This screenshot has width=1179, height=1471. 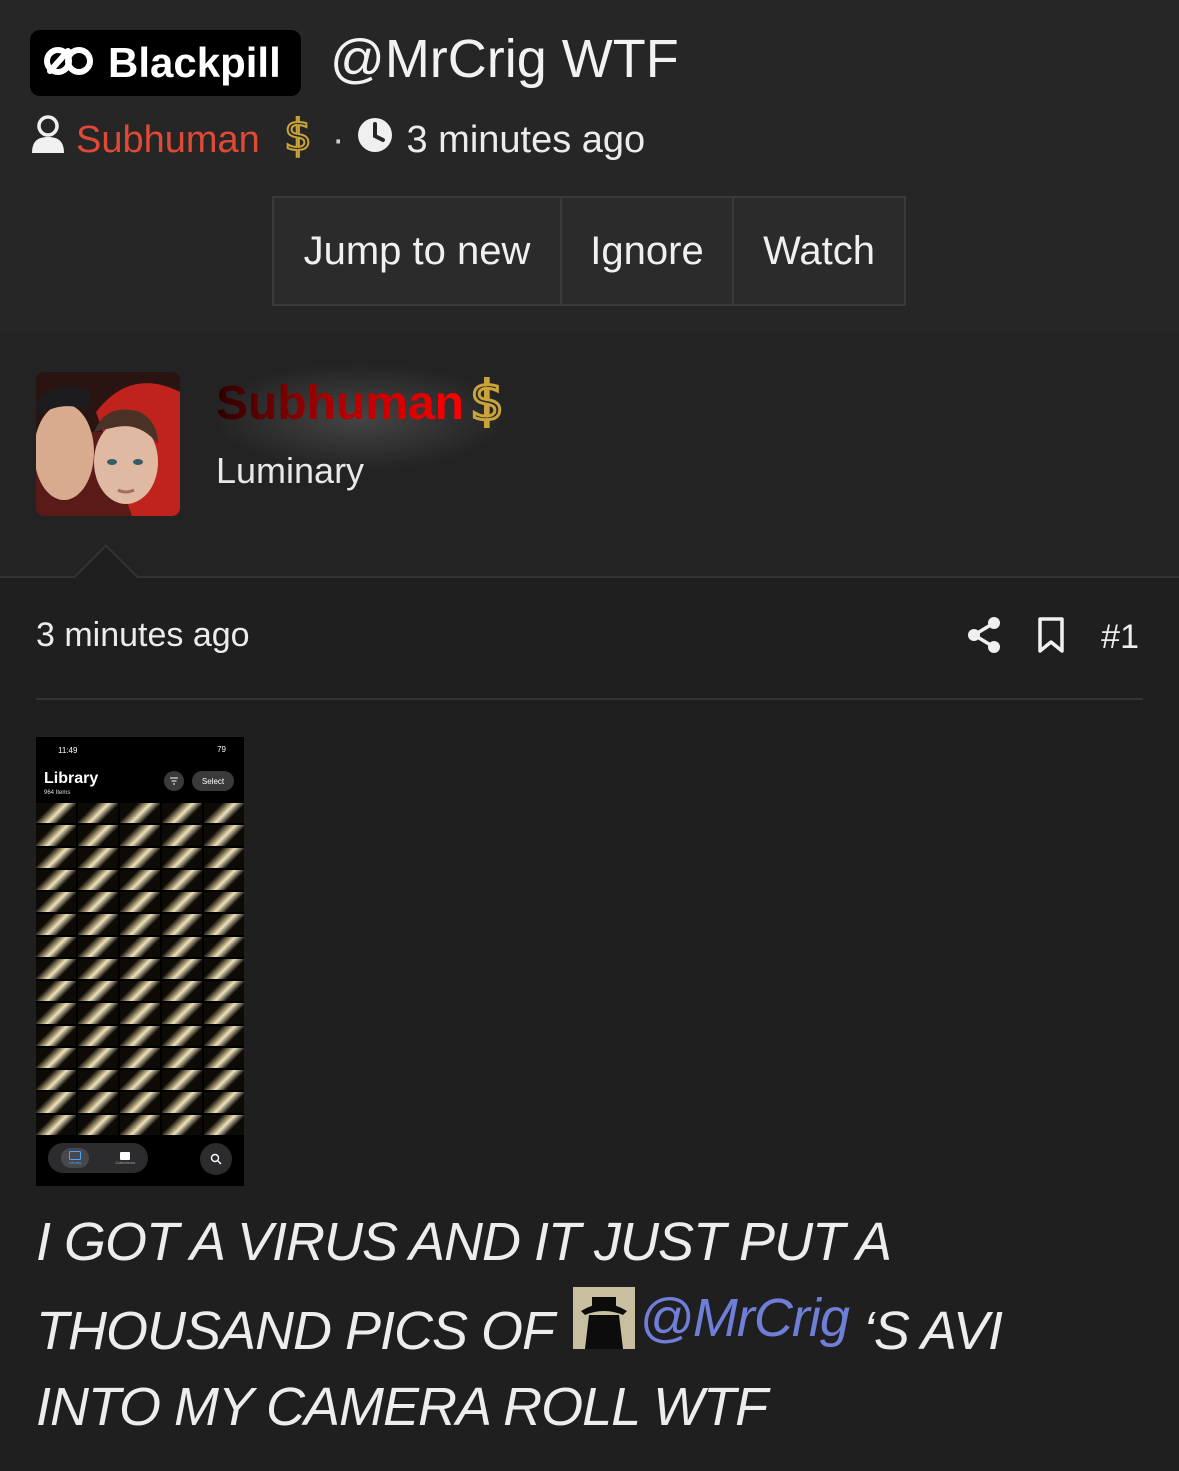 What do you see at coordinates (819, 251) in the screenshot?
I see `watch-button: Watch` at bounding box center [819, 251].